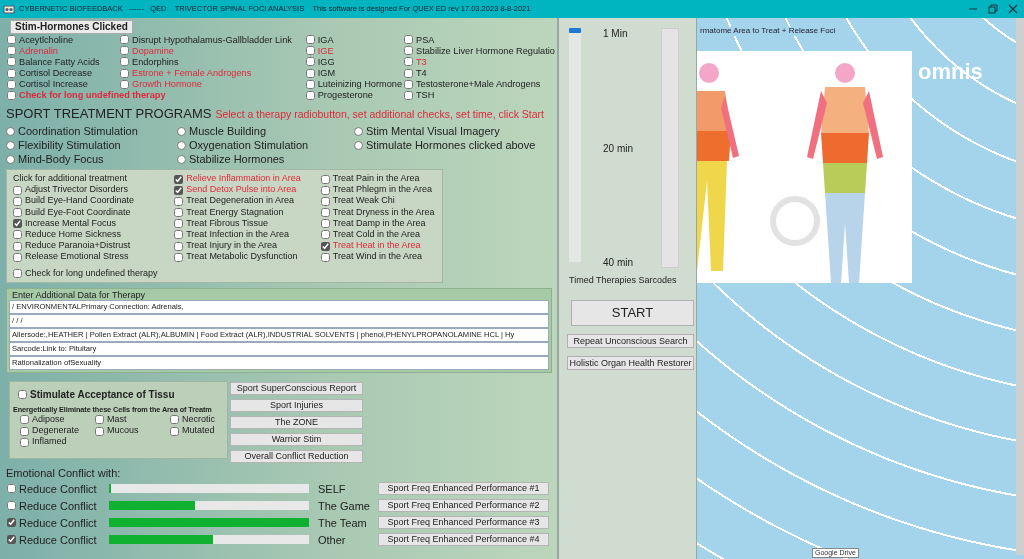 Image resolution: width=1024 pixels, height=559 pixels. Describe the element at coordinates (463, 489) in the screenshot. I see `performance-button: Sport Freq Enhanced Performance #1` at that location.